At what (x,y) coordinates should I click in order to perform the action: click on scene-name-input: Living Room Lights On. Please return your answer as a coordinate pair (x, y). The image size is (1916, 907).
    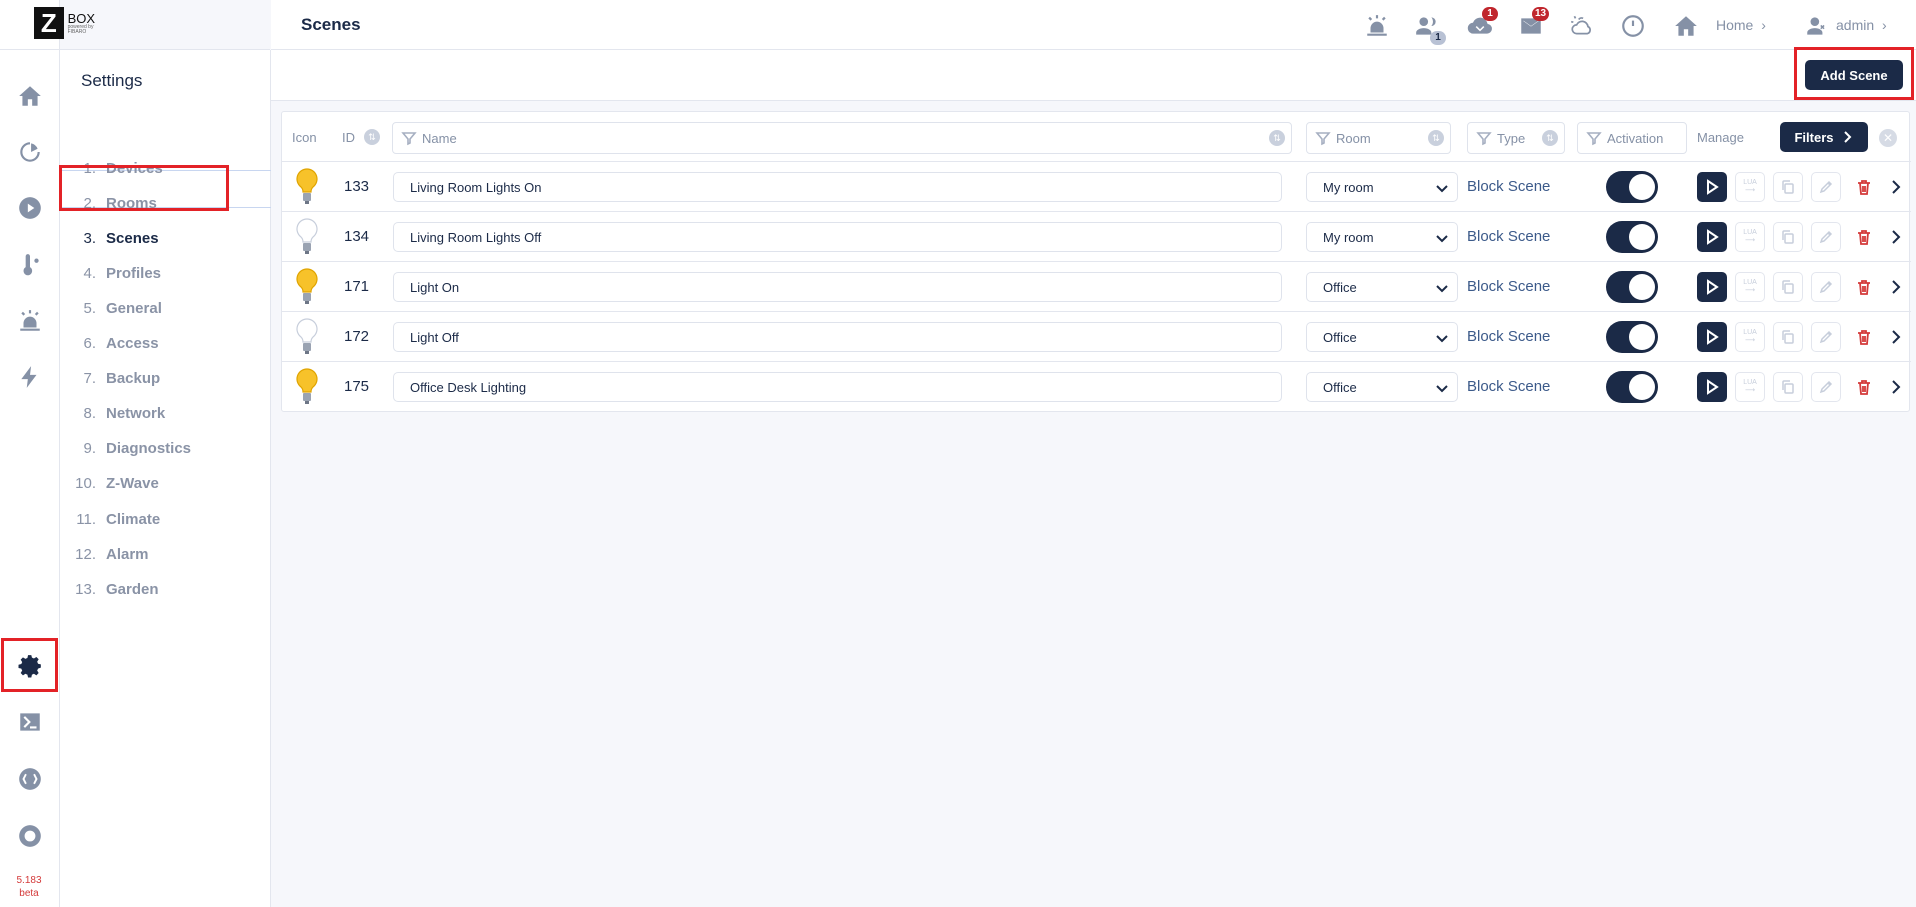
    Looking at the image, I should click on (837, 187).